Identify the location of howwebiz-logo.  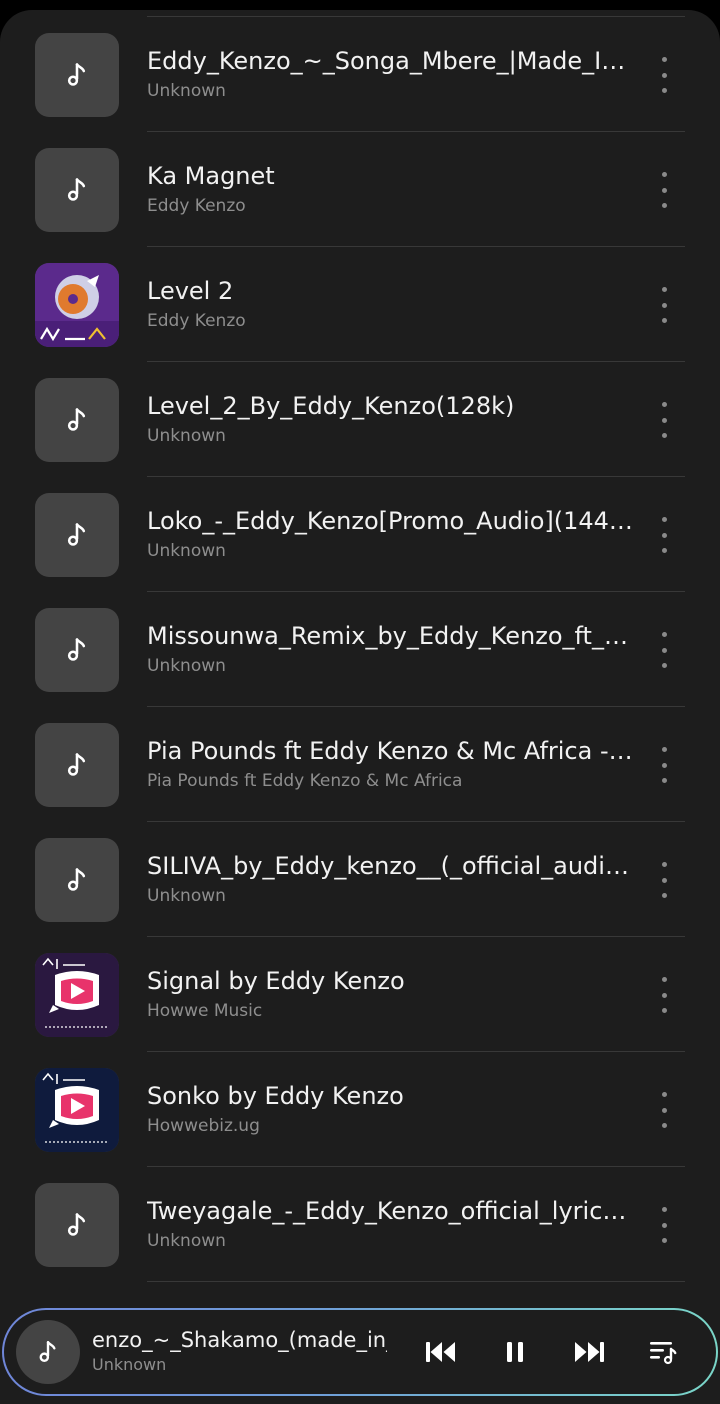
(77, 305).